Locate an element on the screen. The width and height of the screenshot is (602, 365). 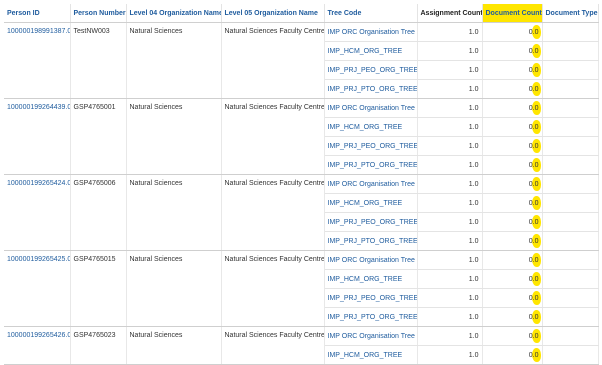
column-header-person-number: Person Number is located at coordinates (98, 13).